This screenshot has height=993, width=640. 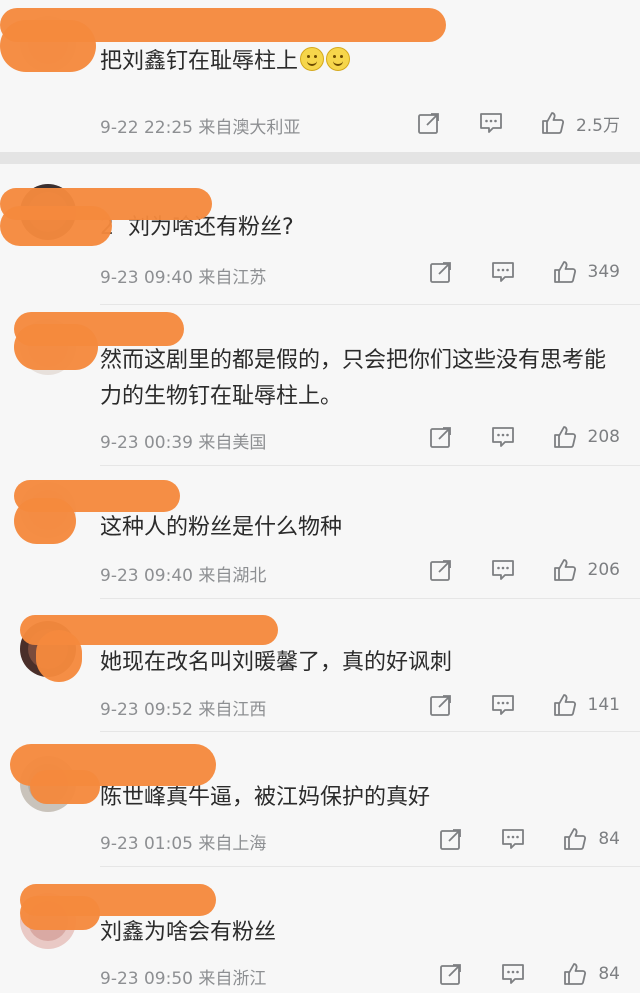 I want to click on comment-meta: 9-22 22:25 来自澳大利亚, so click(x=200, y=125).